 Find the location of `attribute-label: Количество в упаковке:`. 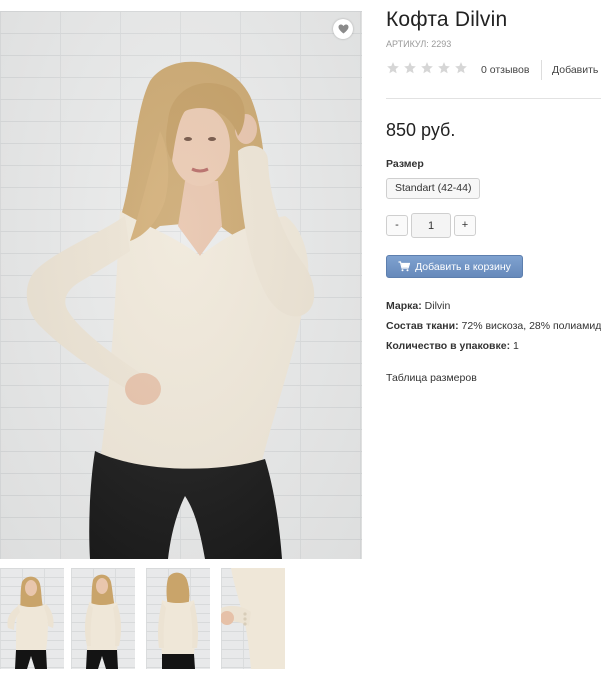

attribute-label: Количество в упаковке: is located at coordinates (448, 346).